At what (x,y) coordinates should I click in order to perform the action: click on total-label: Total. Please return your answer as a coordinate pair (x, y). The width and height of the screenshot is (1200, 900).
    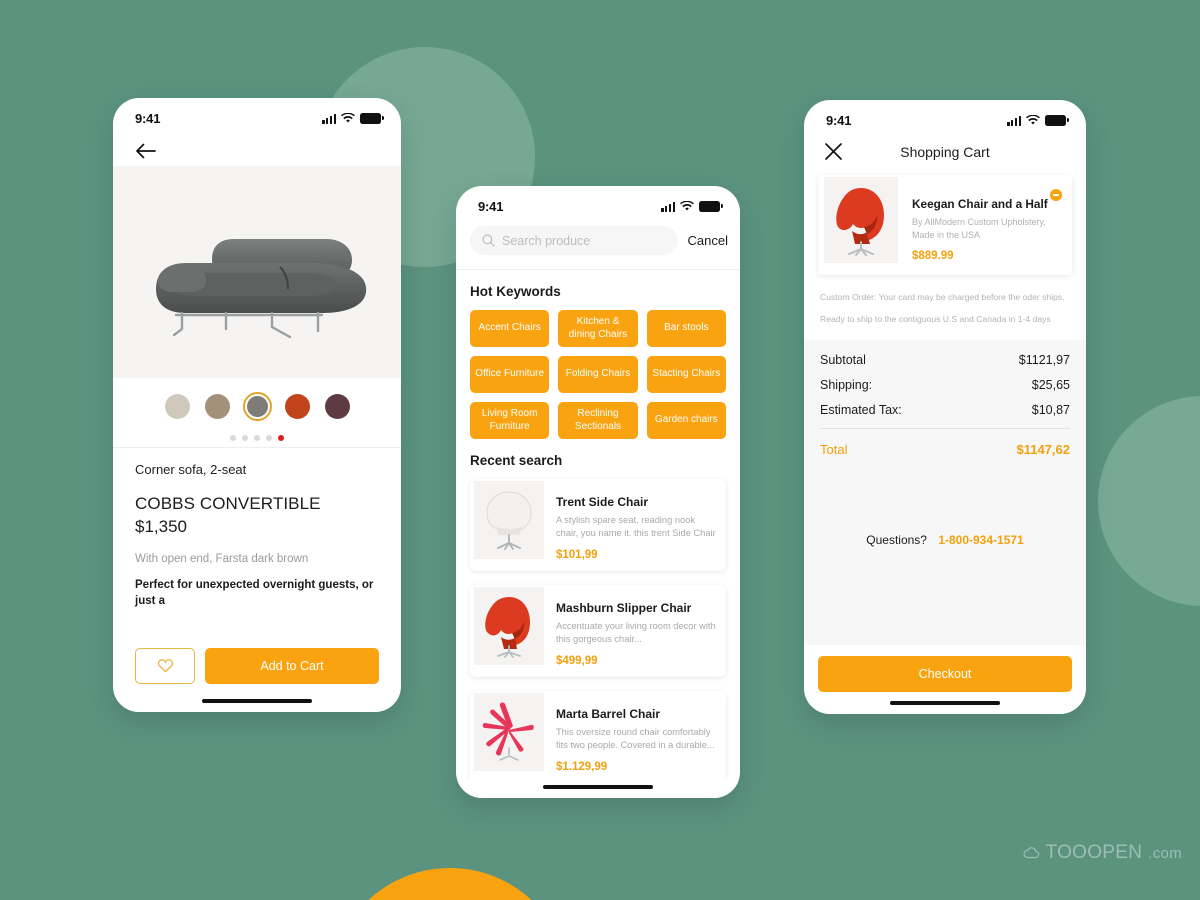
    Looking at the image, I should click on (834, 449).